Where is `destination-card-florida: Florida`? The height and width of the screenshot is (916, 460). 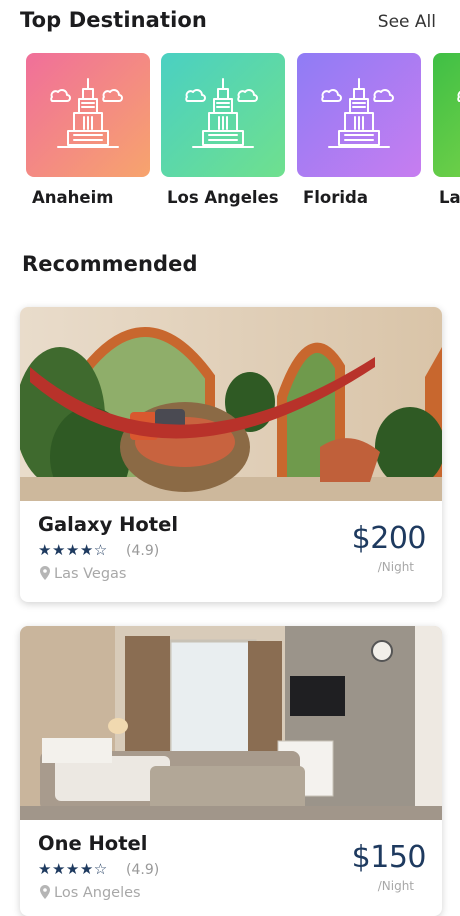 destination-card-florida: Florida is located at coordinates (359, 130).